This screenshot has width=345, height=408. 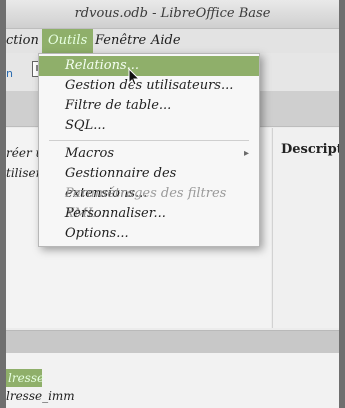 I want to click on submenu-arrow-icon: ▸, so click(x=246, y=153).